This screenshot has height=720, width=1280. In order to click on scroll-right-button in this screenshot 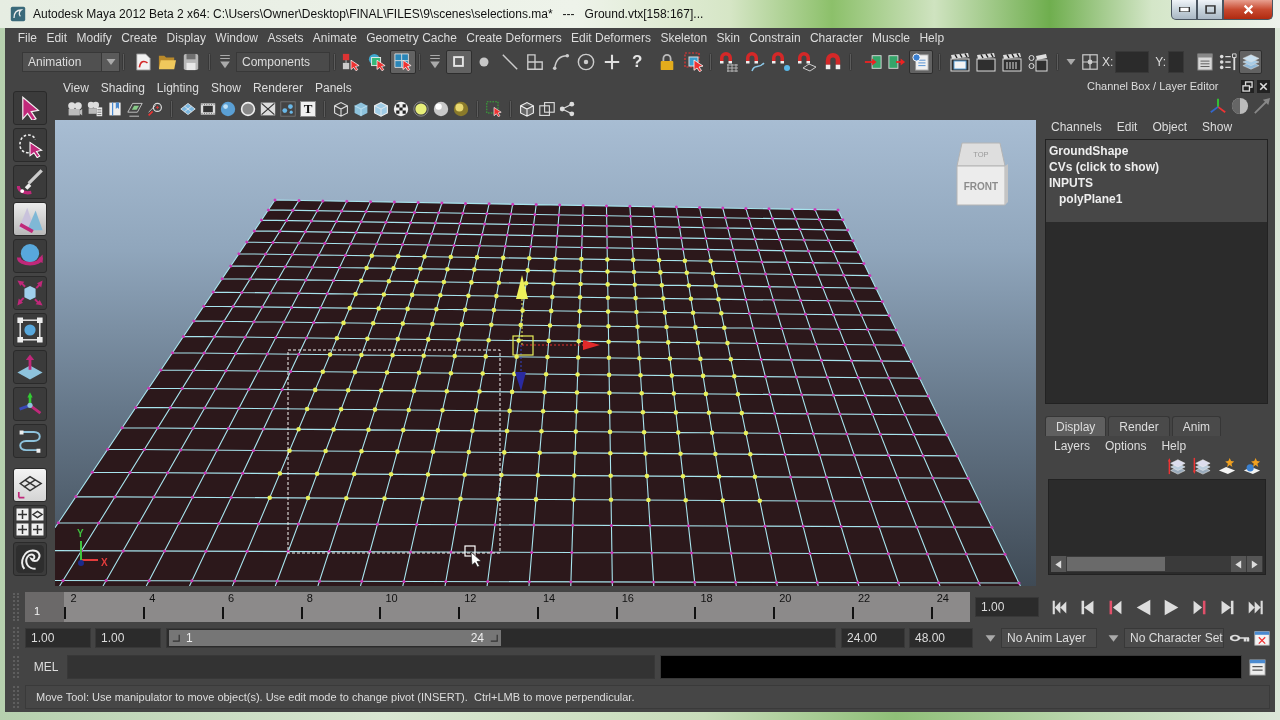, I will do `click(1254, 564)`.